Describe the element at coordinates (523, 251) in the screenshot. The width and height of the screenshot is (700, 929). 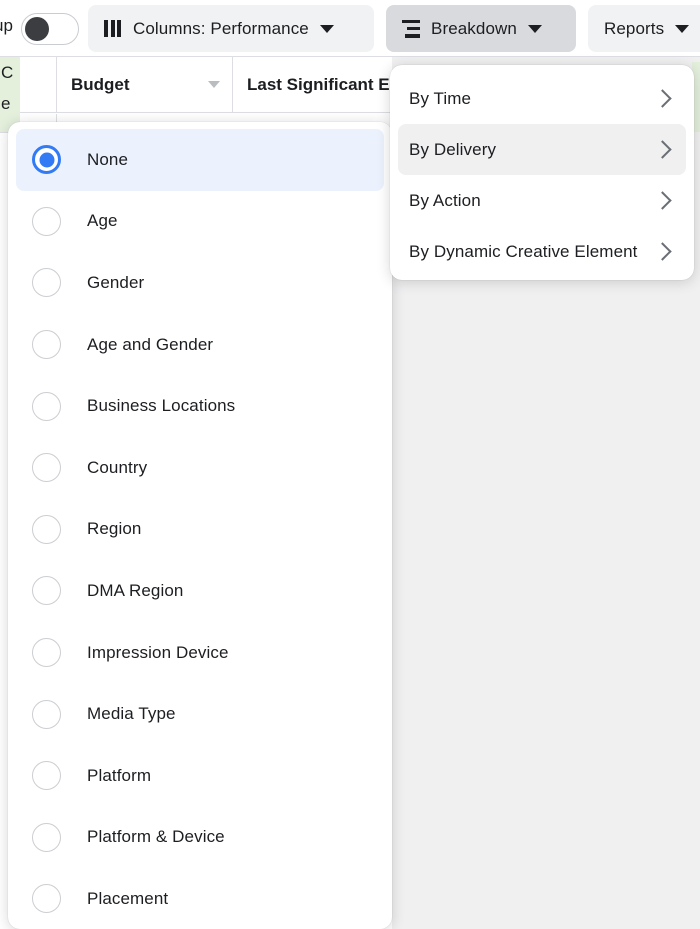
I see `breakdown-submenu-item-label: By Dynamic Creative Element` at that location.